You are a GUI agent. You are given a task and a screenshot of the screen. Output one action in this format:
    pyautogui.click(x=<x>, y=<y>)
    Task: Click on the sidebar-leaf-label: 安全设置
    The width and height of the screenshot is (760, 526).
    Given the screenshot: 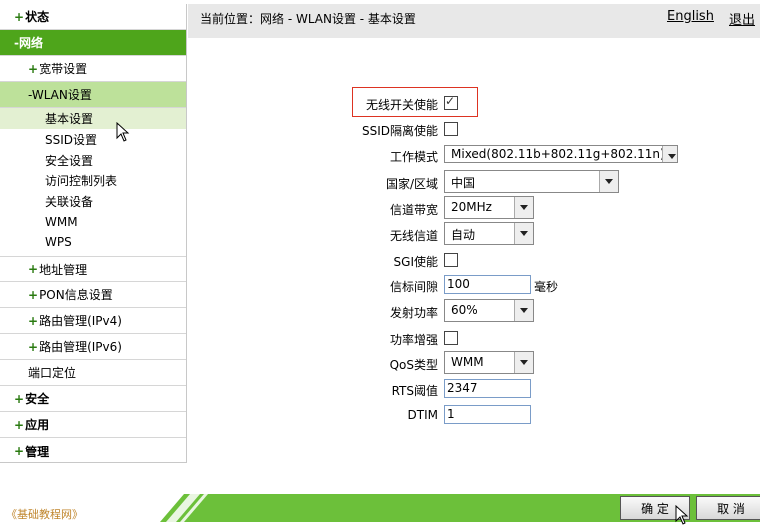 What is the action you would take?
    pyautogui.click(x=69, y=160)
    